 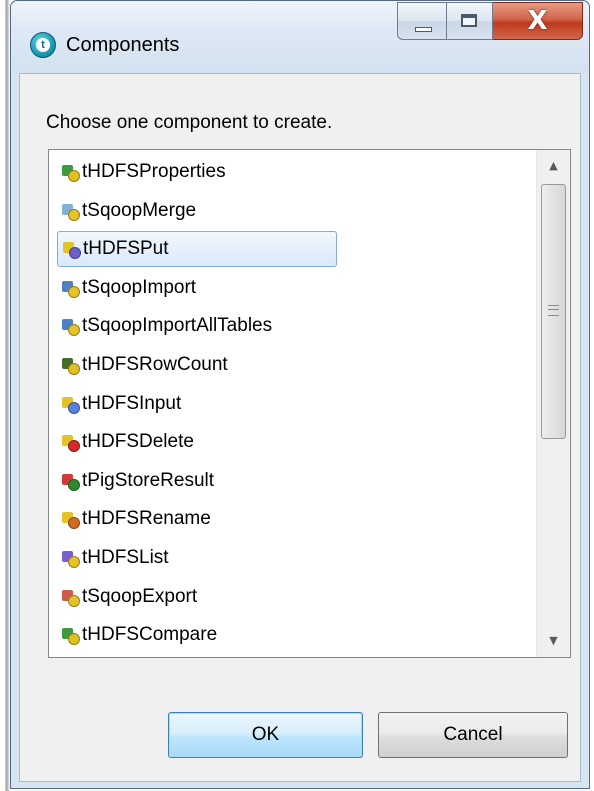 I want to click on talend-t-icon: t, so click(x=43, y=45).